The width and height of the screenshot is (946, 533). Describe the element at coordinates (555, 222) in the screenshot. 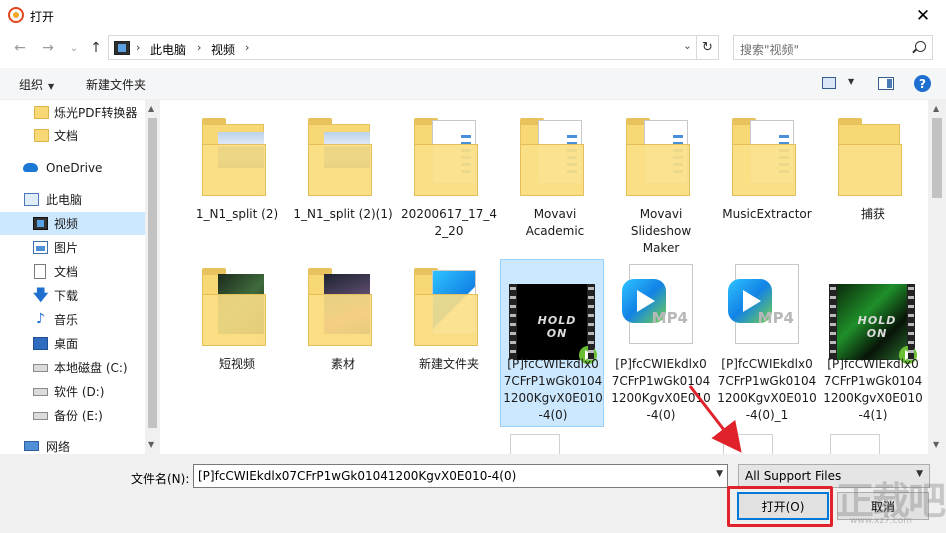

I see `file-name: Movavi Academic` at that location.